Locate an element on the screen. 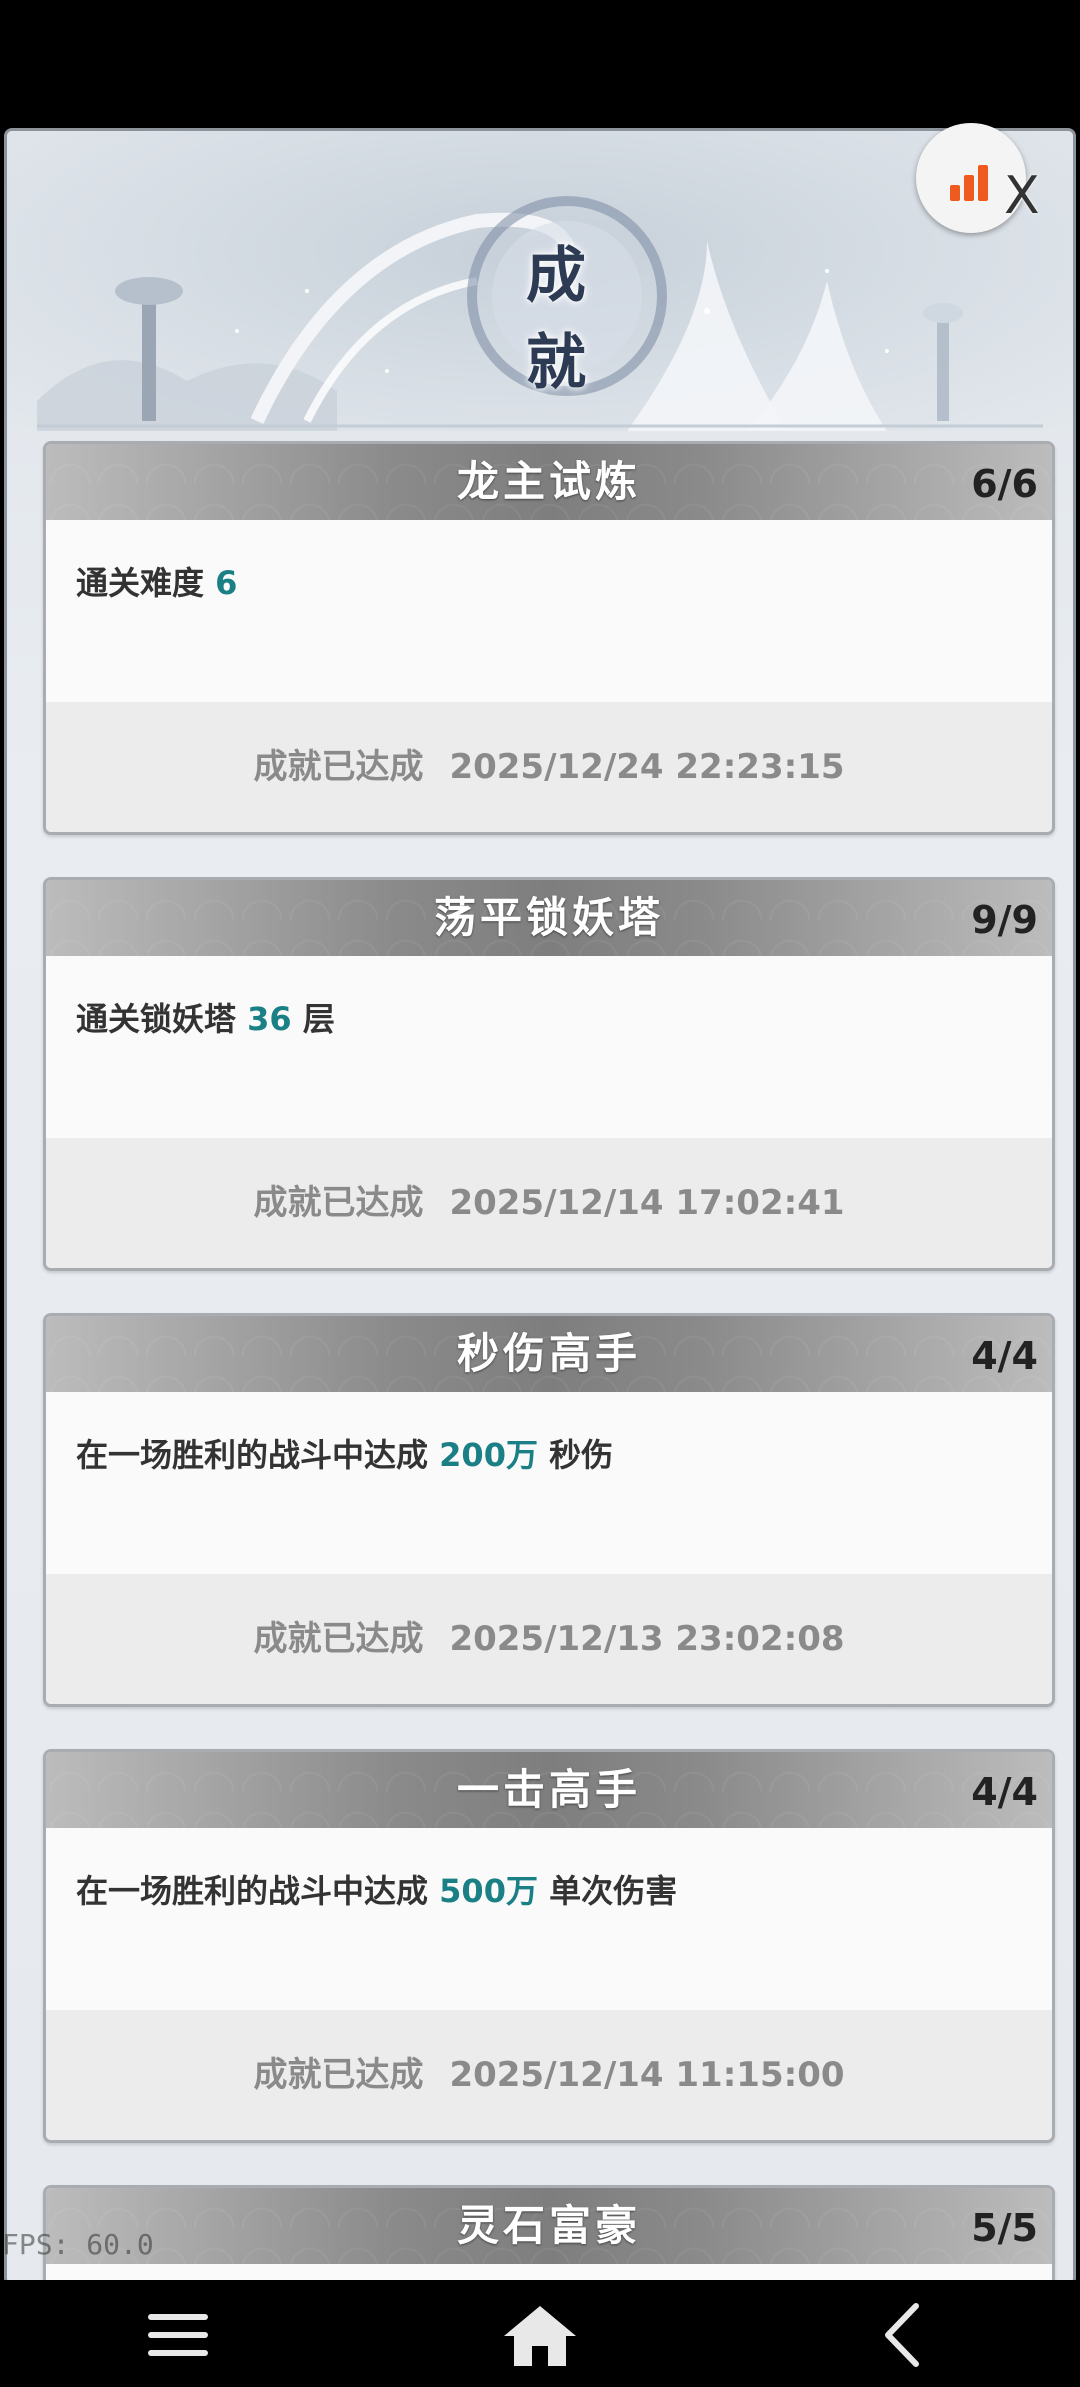  achievement-description: 通关难度 6 is located at coordinates (156, 581).